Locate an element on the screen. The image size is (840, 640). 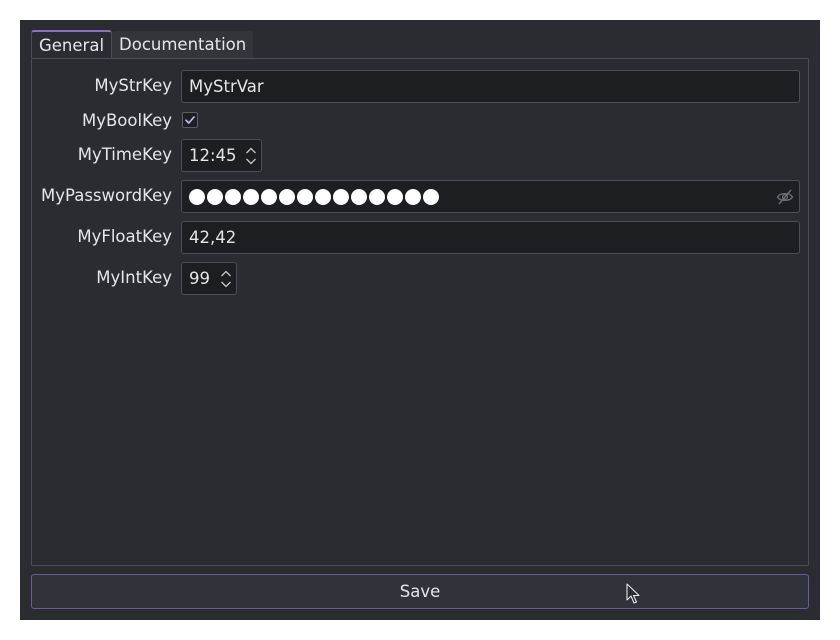
int-spinbox: 99 is located at coordinates (209, 278).